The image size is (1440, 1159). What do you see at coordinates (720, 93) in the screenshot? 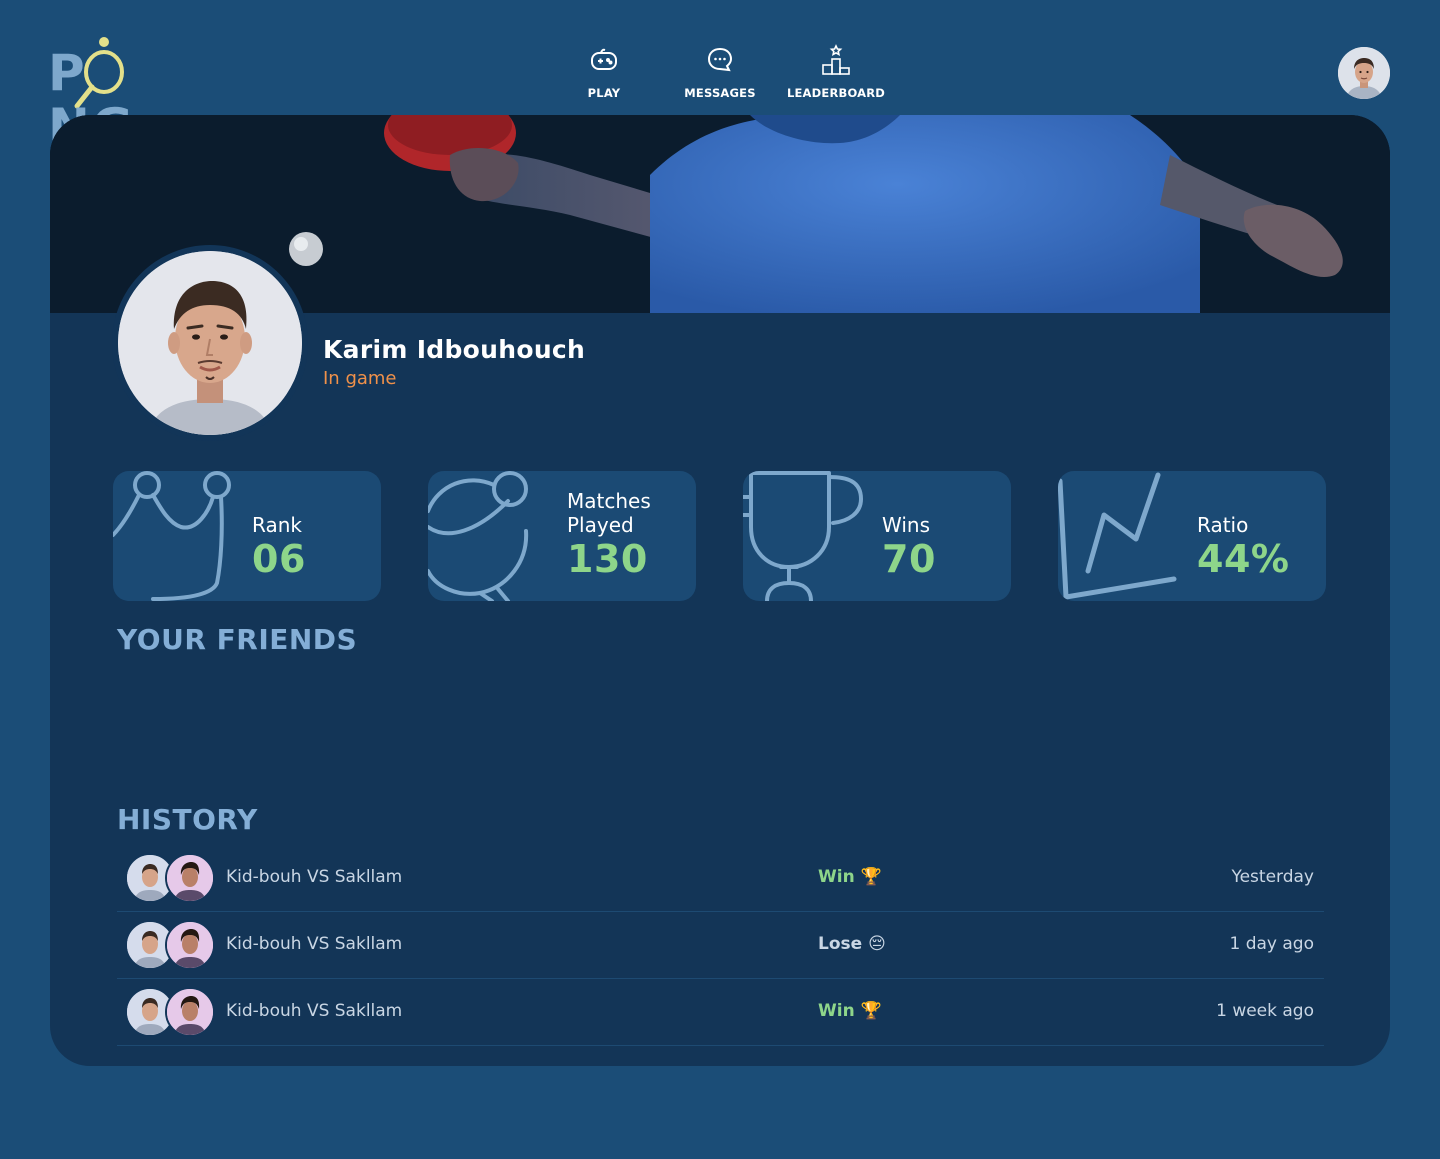
I see `nav-messages-label: MESSAGES` at bounding box center [720, 93].